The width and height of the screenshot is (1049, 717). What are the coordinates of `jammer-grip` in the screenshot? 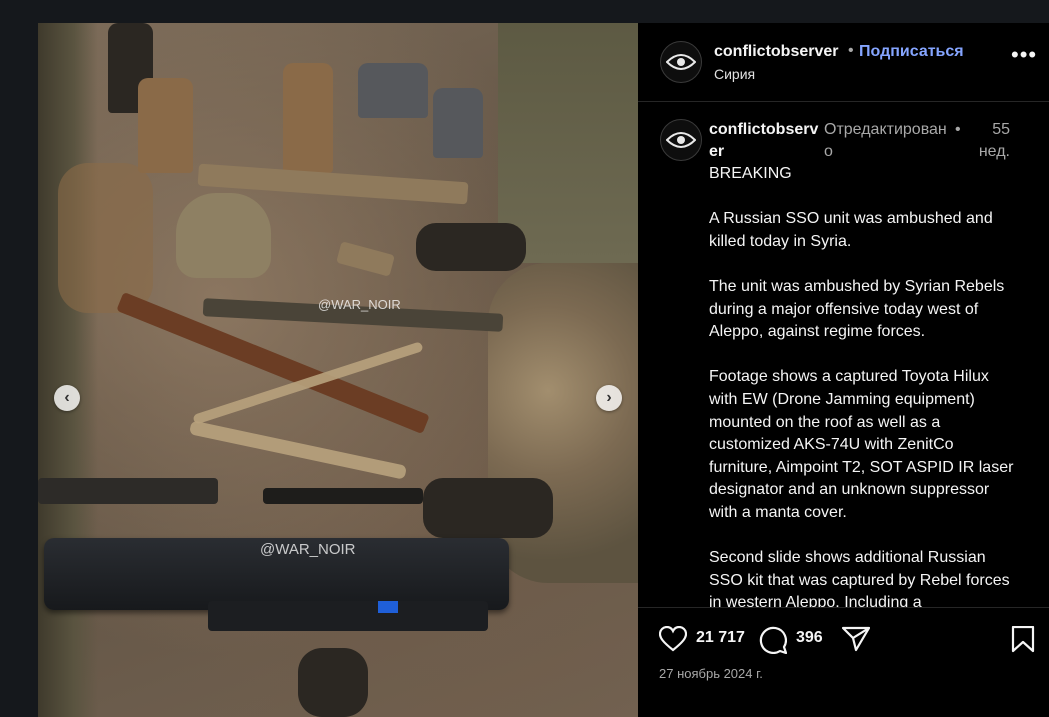 It's located at (348, 616).